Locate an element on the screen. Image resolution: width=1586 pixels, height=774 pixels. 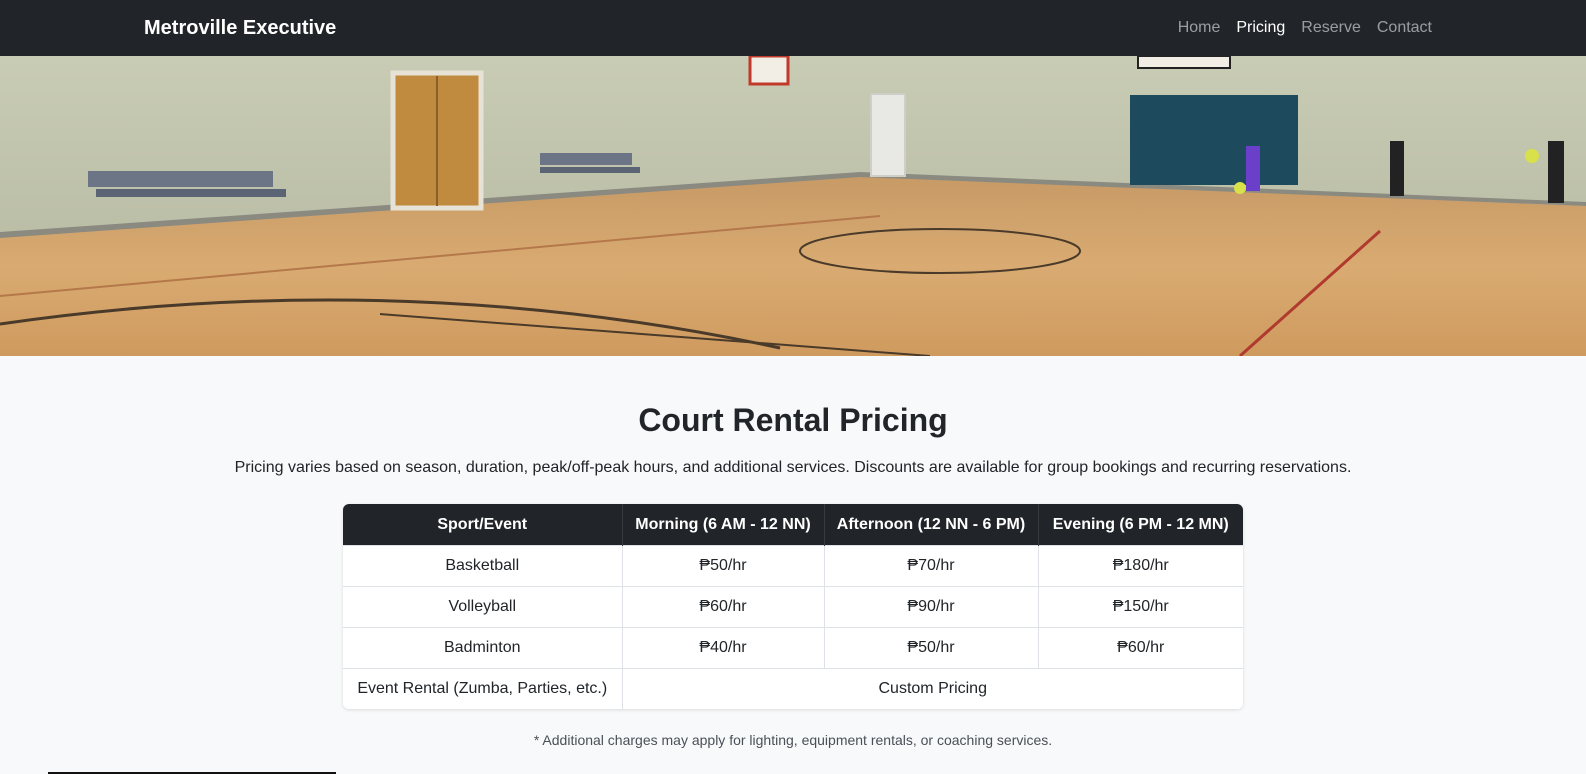
table-cell: Badminton is located at coordinates (483, 648).